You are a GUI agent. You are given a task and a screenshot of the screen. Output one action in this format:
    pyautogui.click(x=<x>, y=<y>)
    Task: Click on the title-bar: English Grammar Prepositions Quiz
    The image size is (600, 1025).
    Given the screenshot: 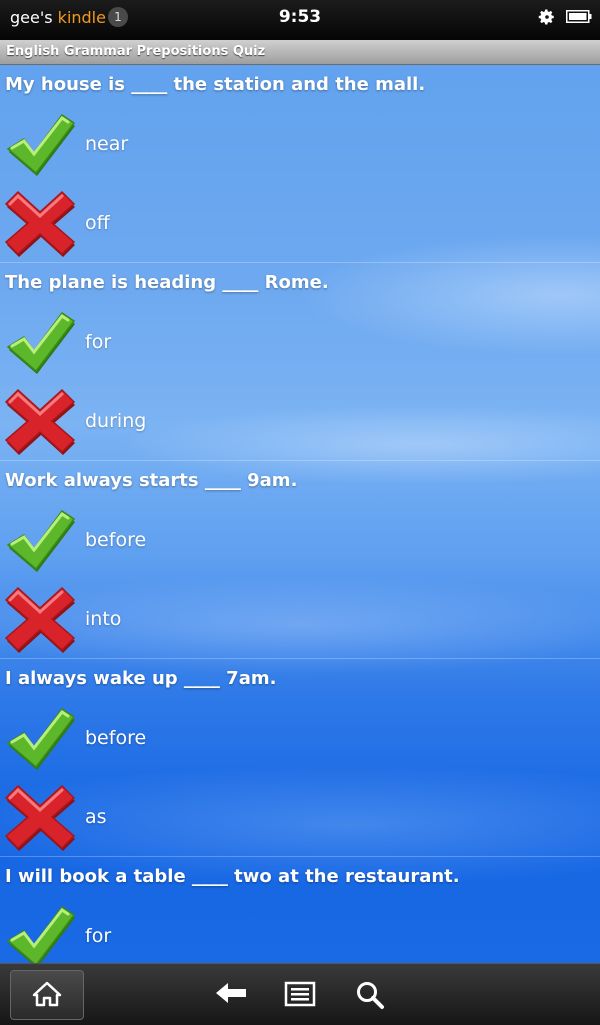 What is the action you would take?
    pyautogui.click(x=300, y=52)
    